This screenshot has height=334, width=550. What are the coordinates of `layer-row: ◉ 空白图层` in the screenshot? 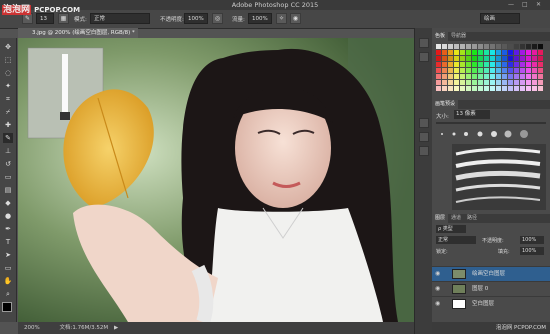 It's located at (491, 303).